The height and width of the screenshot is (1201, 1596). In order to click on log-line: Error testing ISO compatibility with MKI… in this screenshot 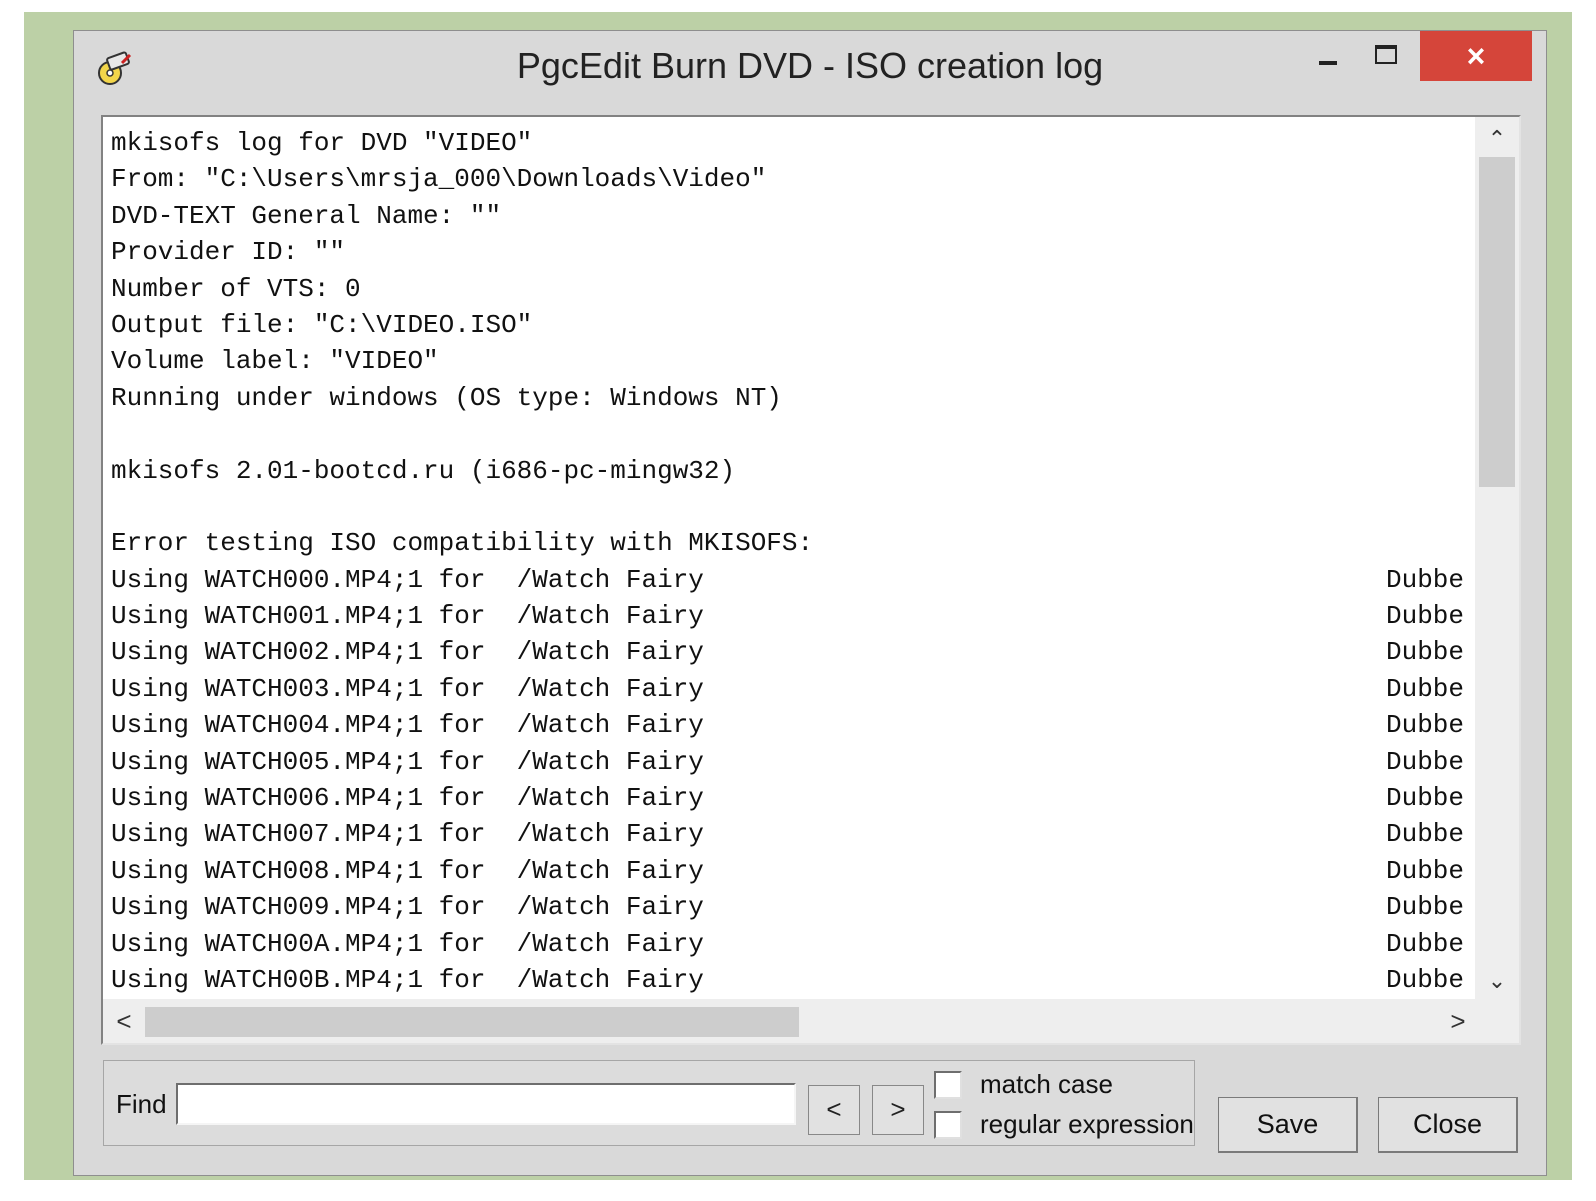, I will do `click(792, 543)`.